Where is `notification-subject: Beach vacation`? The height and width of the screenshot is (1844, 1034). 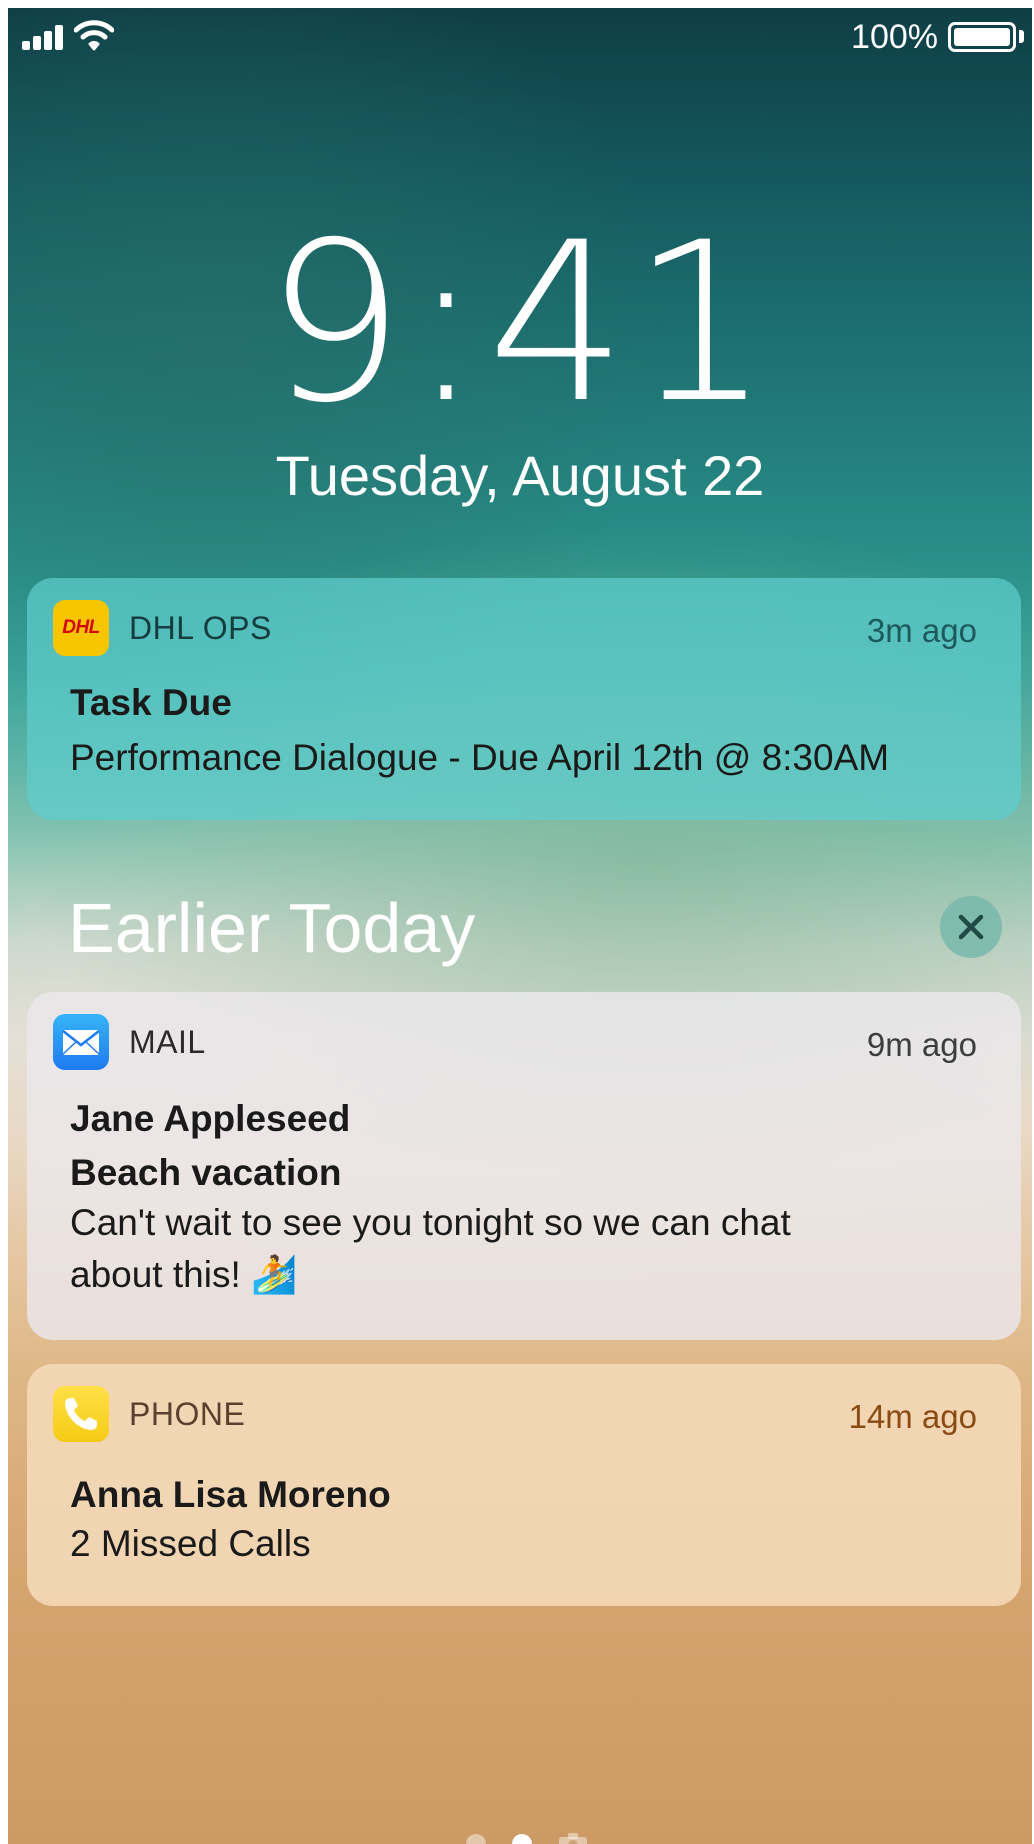 notification-subject: Beach vacation is located at coordinates (206, 1172).